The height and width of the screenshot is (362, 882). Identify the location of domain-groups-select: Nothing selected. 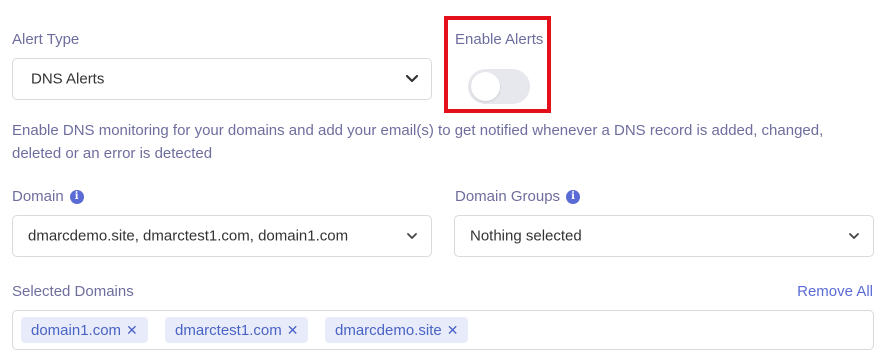
(664, 236).